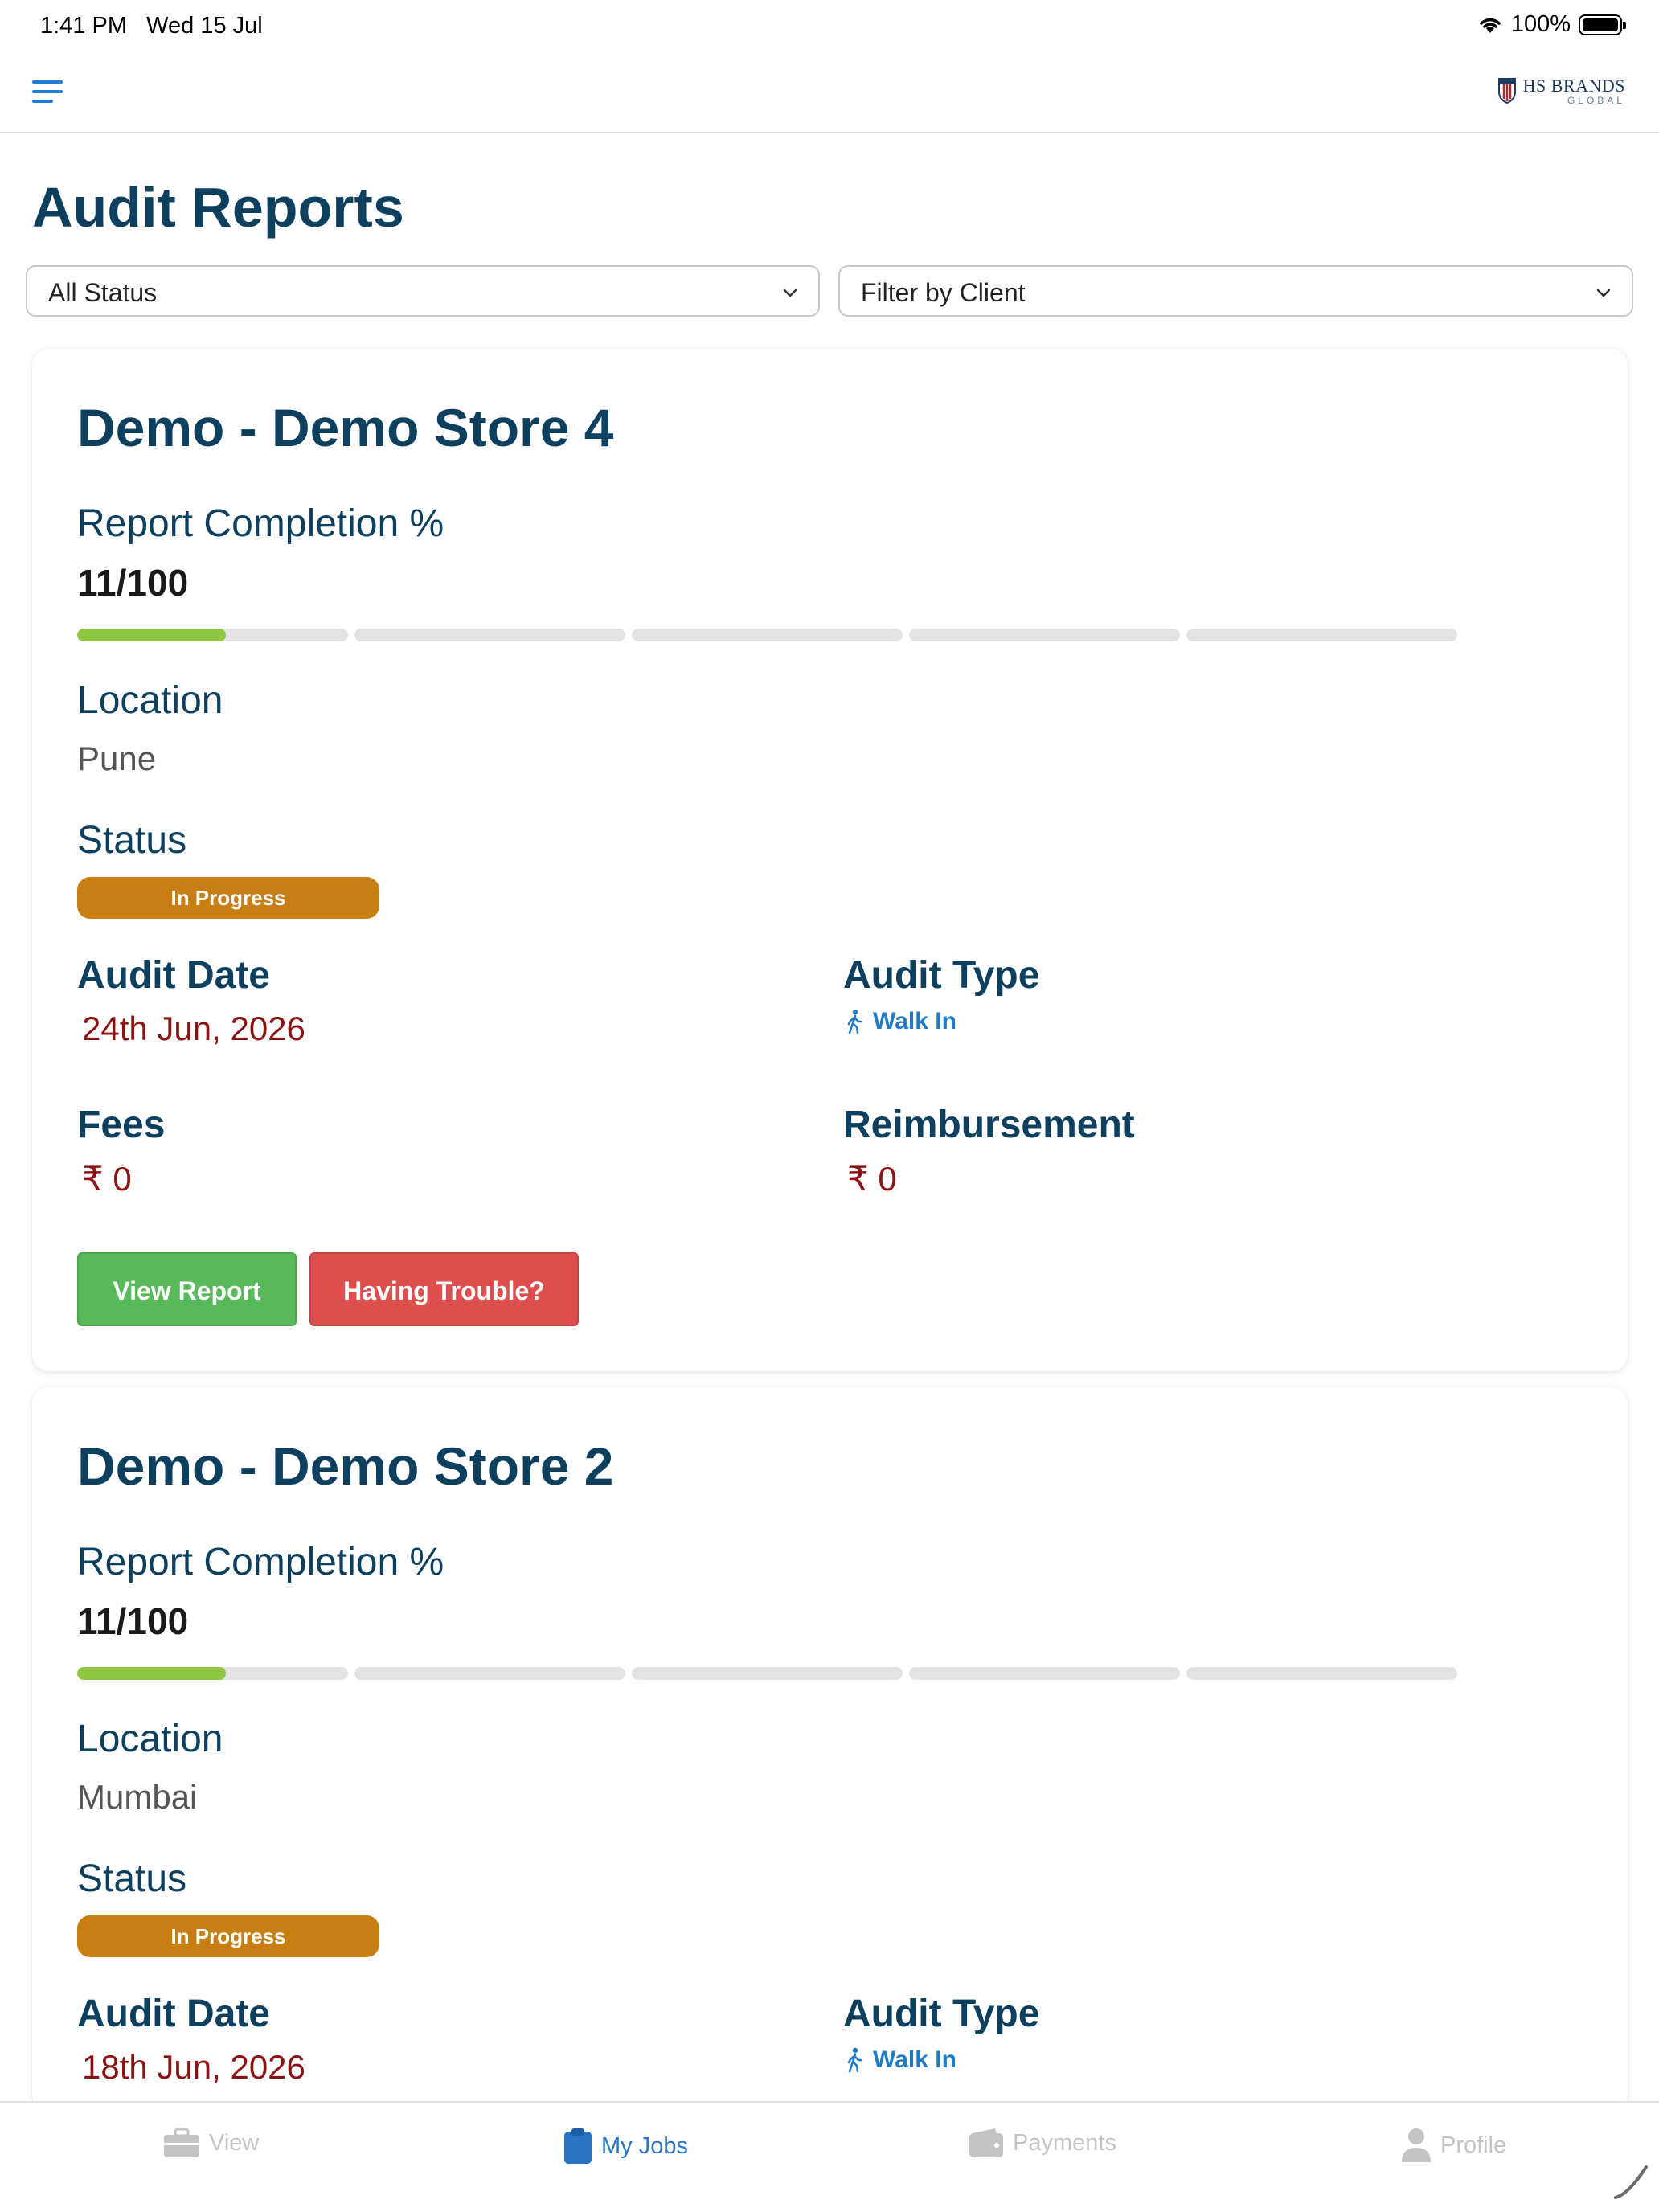 The image size is (1659, 2212). What do you see at coordinates (117, 758) in the screenshot?
I see `location-value: Pune` at bounding box center [117, 758].